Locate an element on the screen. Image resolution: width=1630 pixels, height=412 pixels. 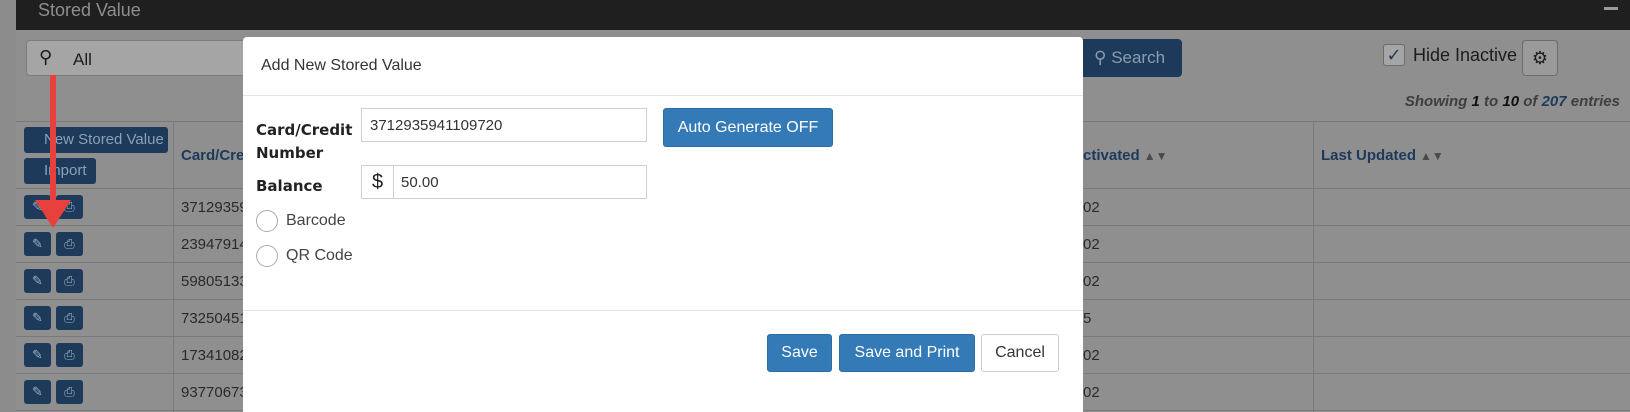
balance-input: 50.00 is located at coordinates (420, 182).